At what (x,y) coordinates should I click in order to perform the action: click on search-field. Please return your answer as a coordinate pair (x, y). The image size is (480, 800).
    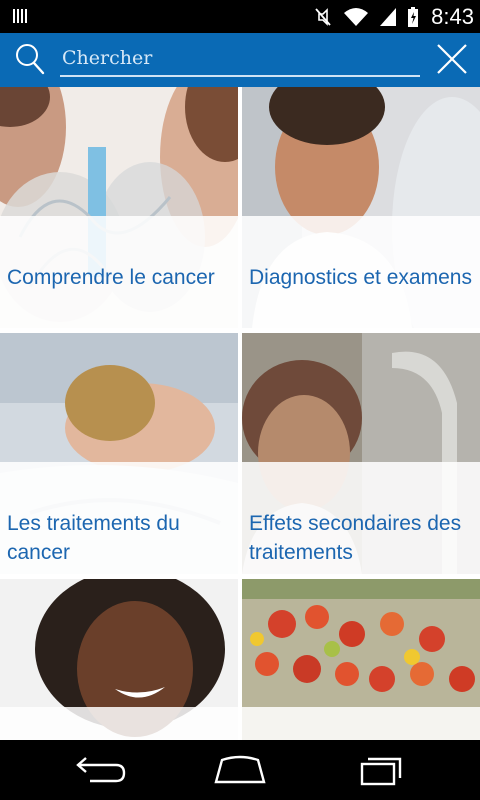
    Looking at the image, I should click on (240, 60).